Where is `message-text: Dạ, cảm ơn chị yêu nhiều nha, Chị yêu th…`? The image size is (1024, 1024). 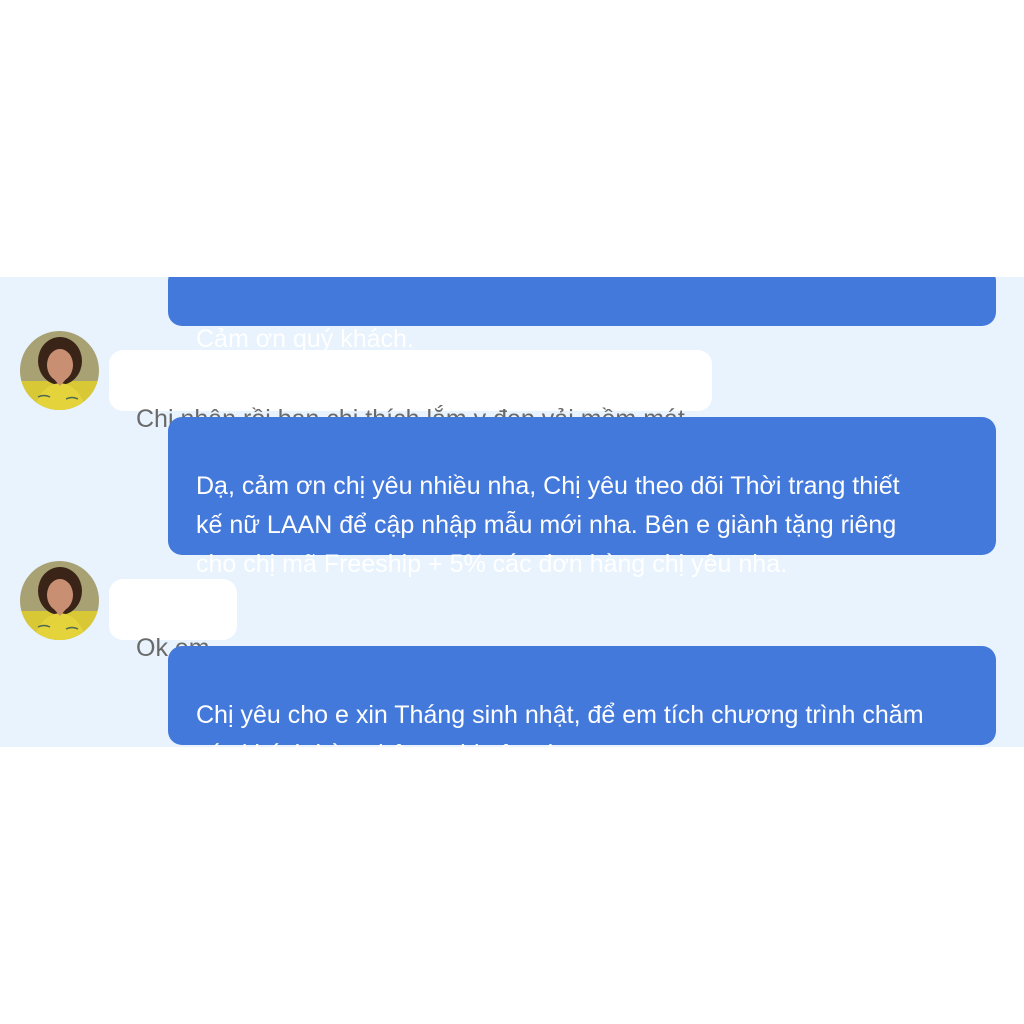
message-text: Dạ, cảm ơn chị yêu nhiều nha, Chị yêu th… is located at coordinates (548, 525).